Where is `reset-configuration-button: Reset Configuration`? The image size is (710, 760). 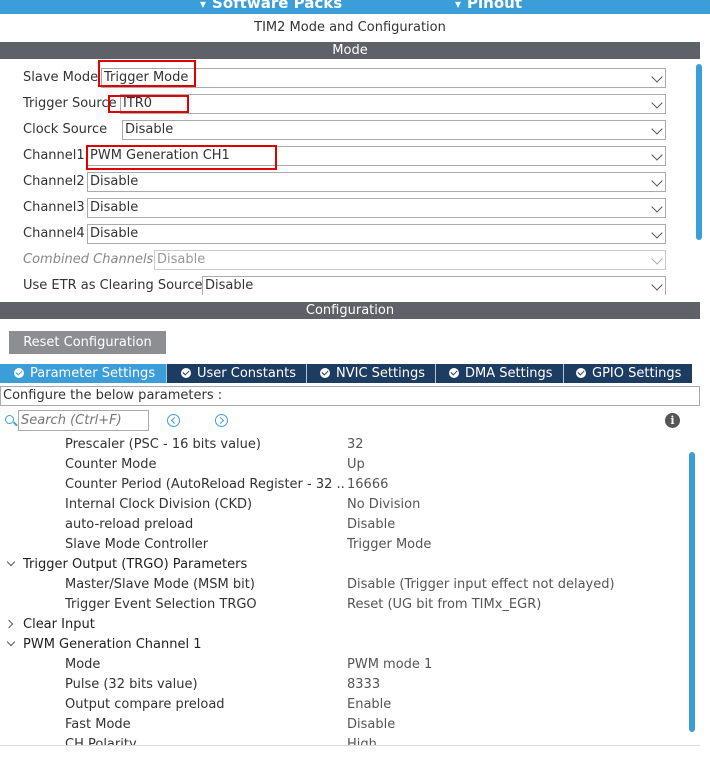 reset-configuration-button: Reset Configuration is located at coordinates (87, 342).